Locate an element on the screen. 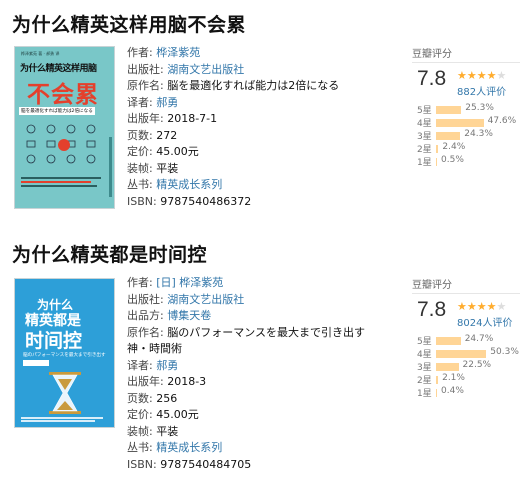 The width and height of the screenshot is (532, 479). info-link: [日] 桦泽紫苑 is located at coordinates (188, 282).